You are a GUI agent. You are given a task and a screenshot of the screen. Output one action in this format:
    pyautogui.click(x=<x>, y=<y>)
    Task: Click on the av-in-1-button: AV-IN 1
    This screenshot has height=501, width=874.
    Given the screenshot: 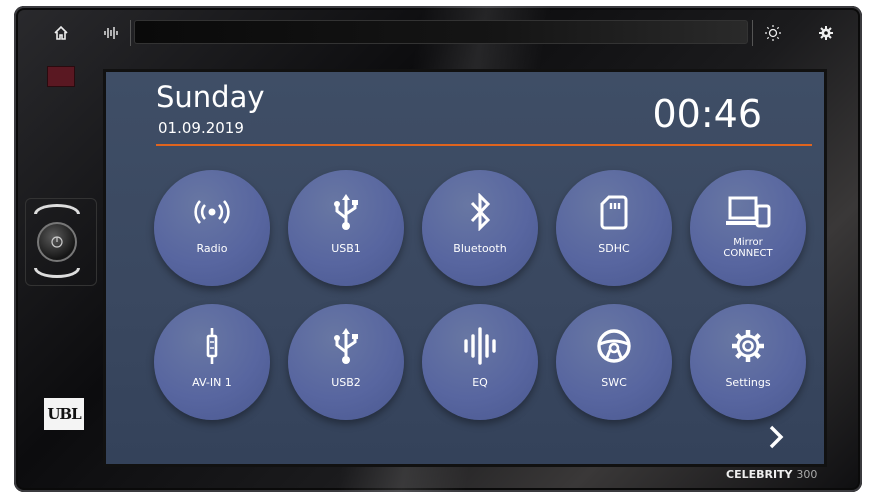 What is the action you would take?
    pyautogui.click(x=212, y=362)
    